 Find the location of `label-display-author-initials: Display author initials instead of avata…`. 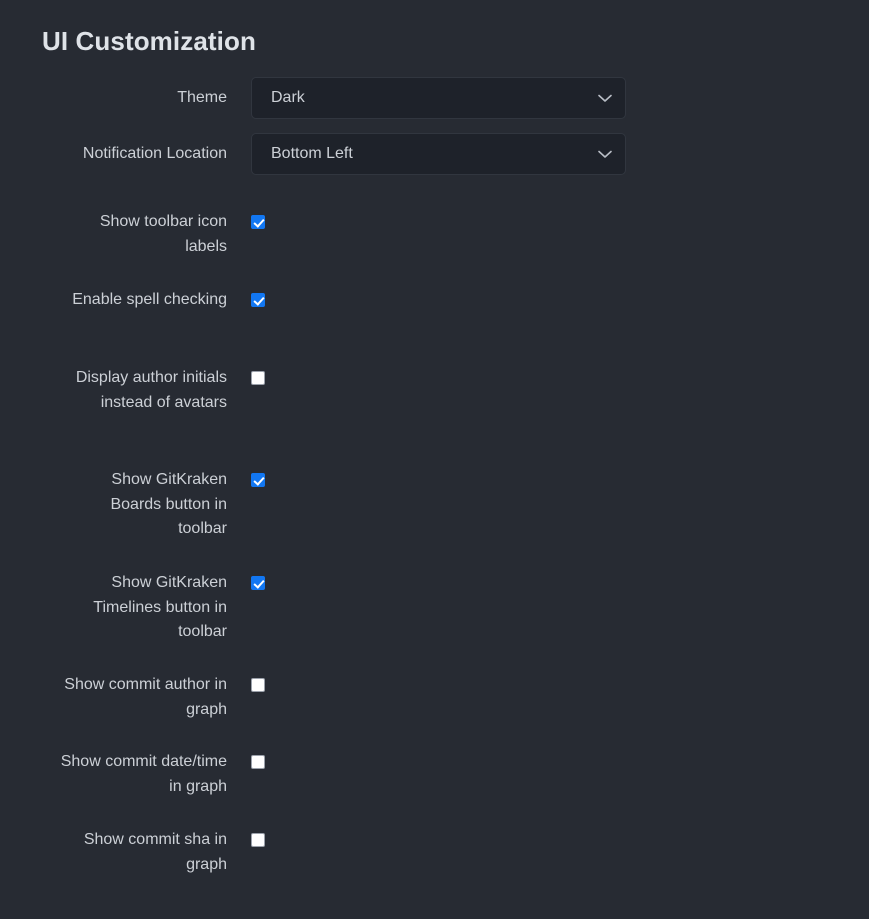

label-display-author-initials: Display author initials instead of avata… is located at coordinates (151, 390).